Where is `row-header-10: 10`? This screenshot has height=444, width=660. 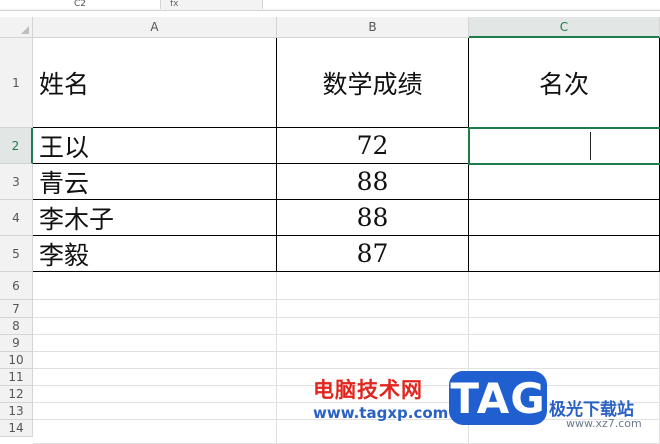 row-header-10: 10 is located at coordinates (16, 360).